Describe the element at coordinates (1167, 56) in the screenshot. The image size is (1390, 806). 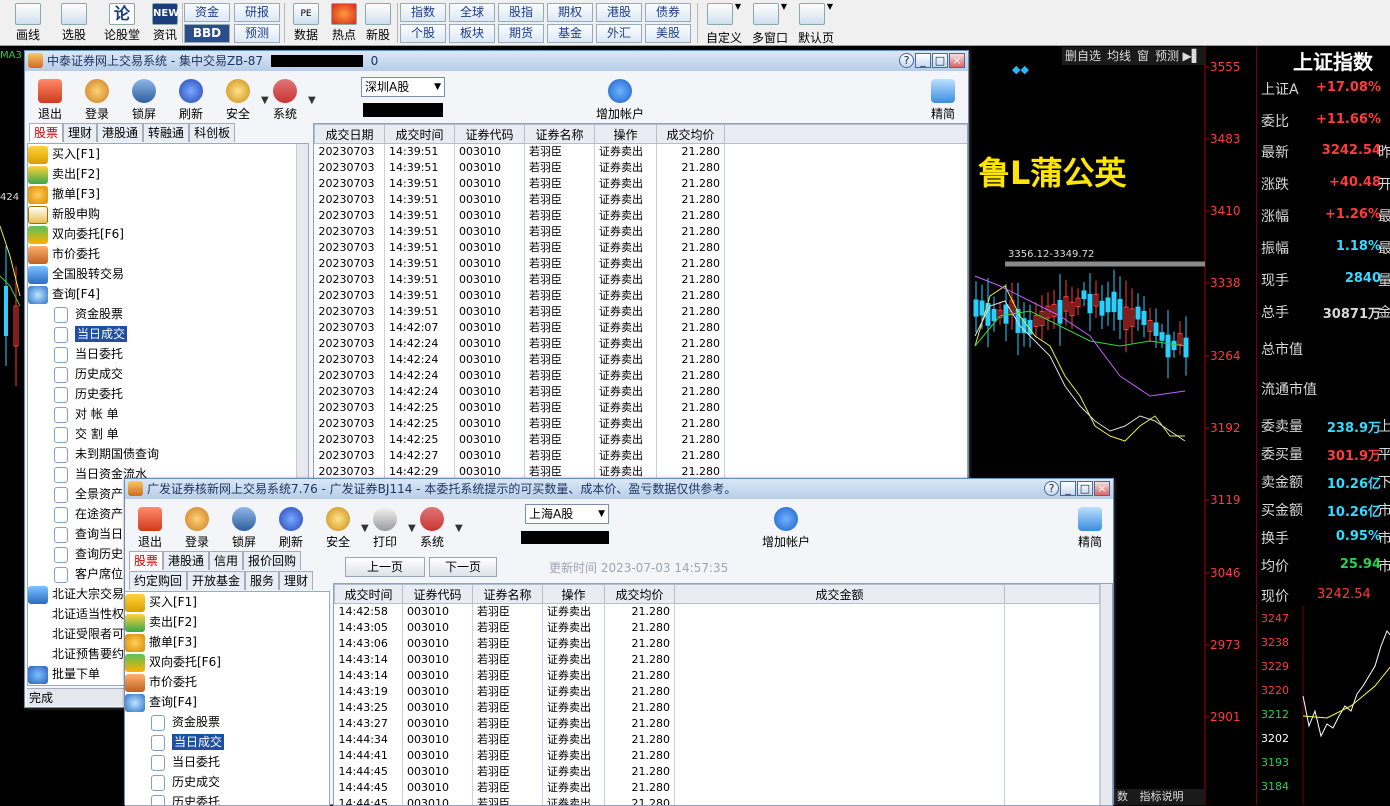
I see `chart-menu-item: 预测` at that location.